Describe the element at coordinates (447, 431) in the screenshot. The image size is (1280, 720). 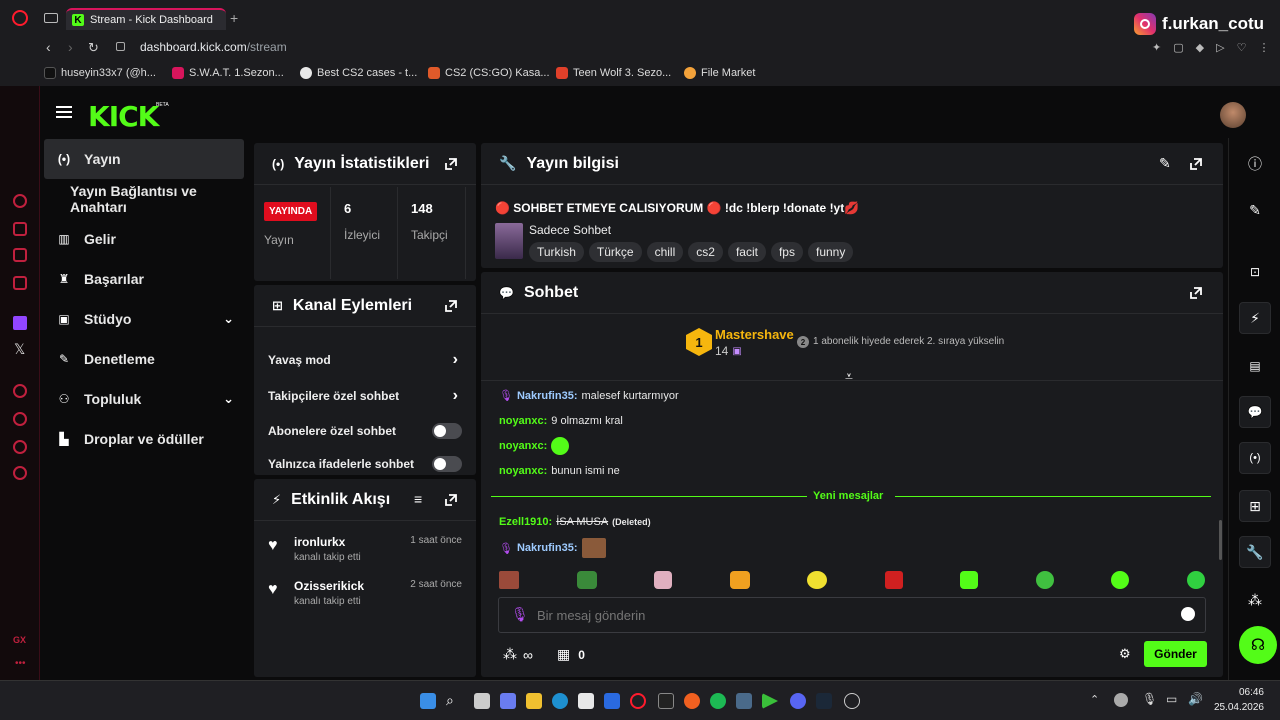
I see `subs-only-toggle` at that location.